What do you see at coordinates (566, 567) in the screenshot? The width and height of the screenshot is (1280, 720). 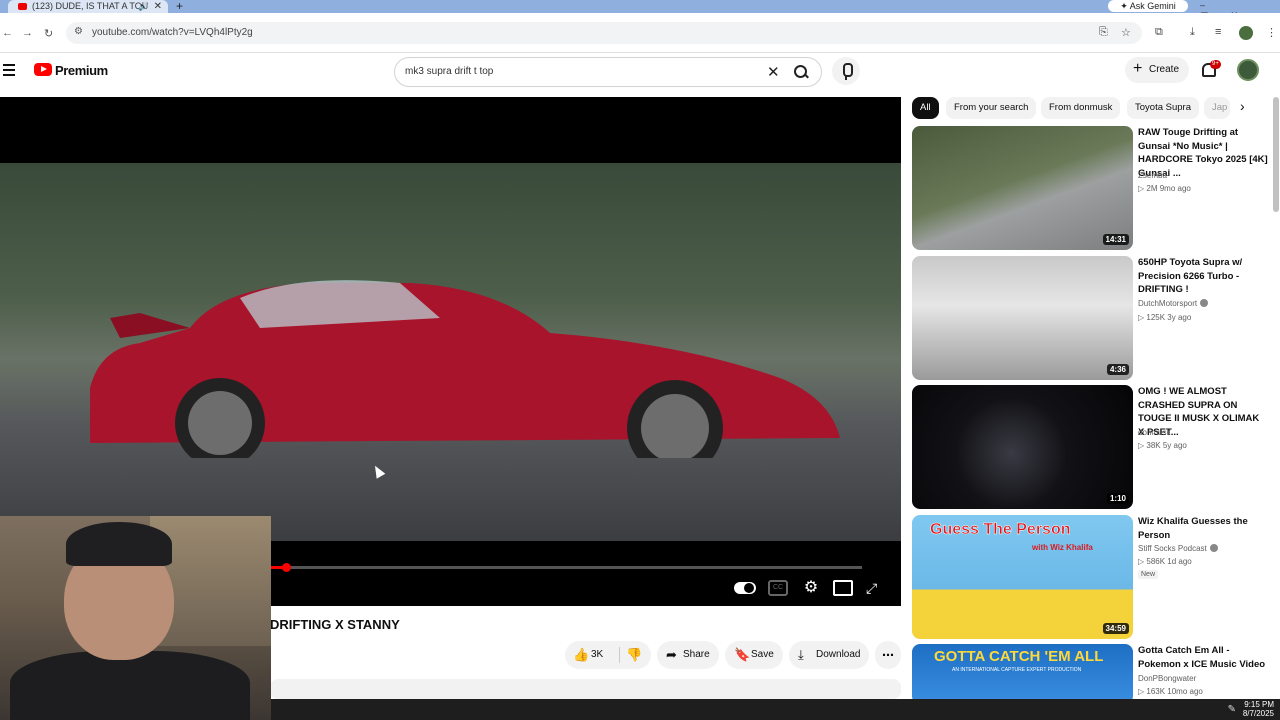 I see `progress-bar` at bounding box center [566, 567].